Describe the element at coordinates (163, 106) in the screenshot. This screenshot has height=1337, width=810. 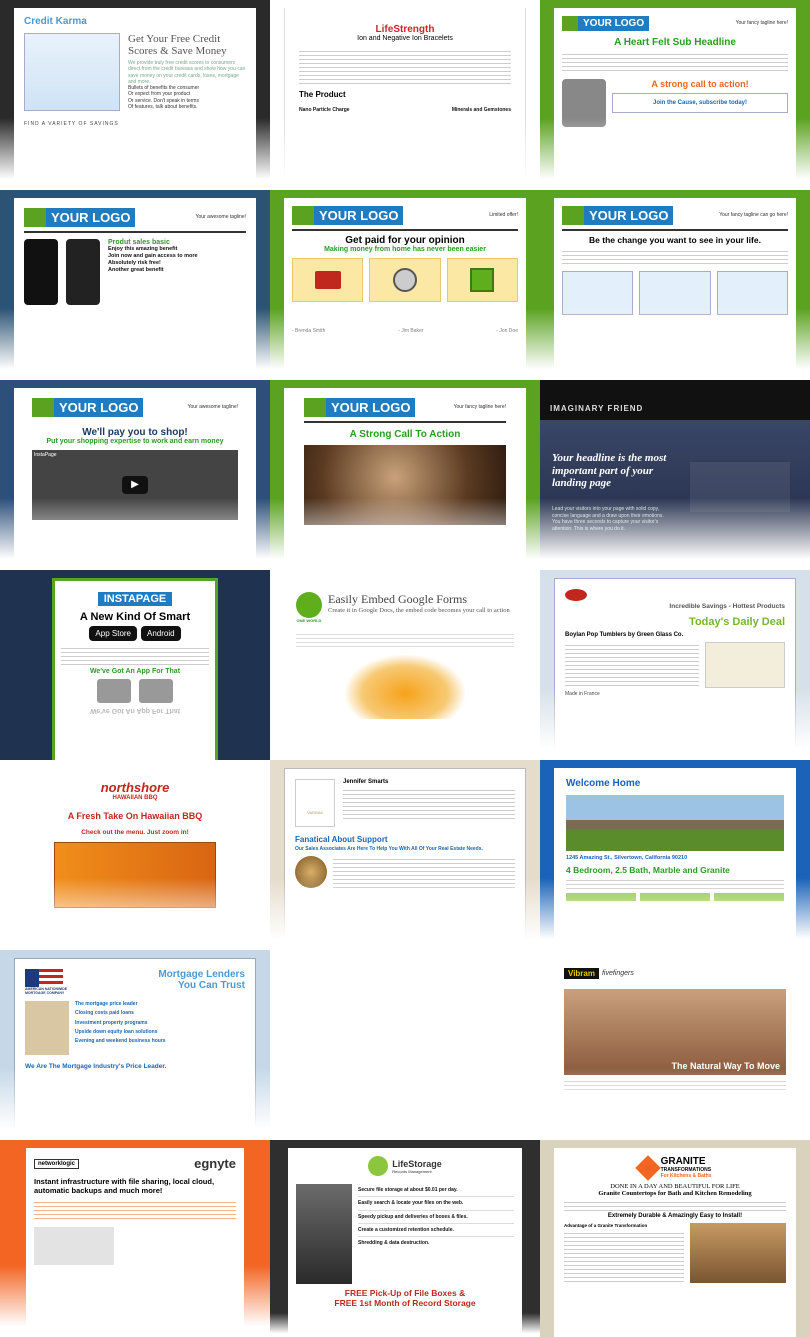
I see `creditkarma-bullet: Of features, talk about benefits.` at that location.